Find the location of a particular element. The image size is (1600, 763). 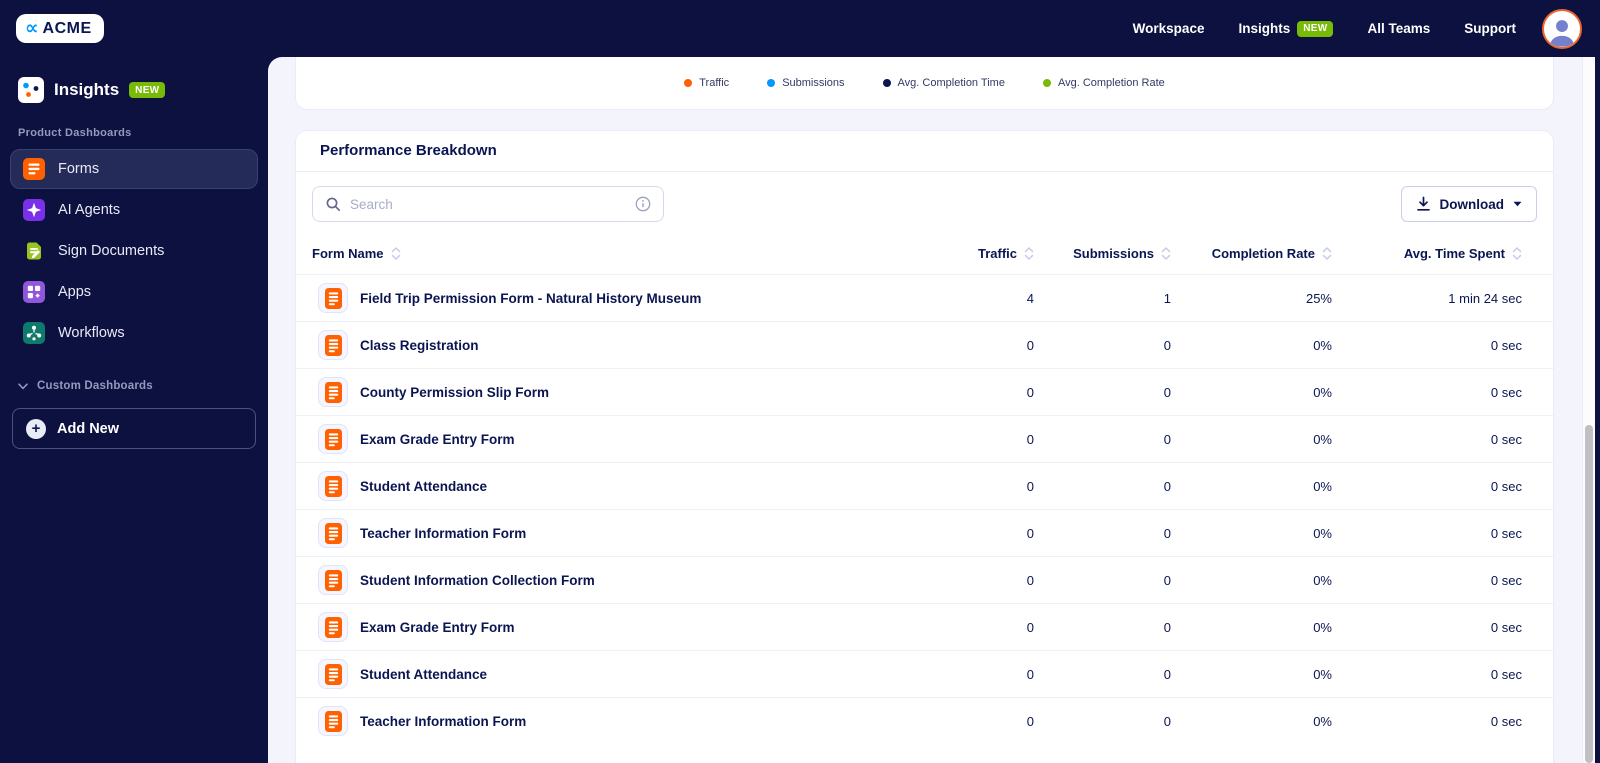

table-row: Class Registration 0 0 0% 0 sec is located at coordinates (924, 344).